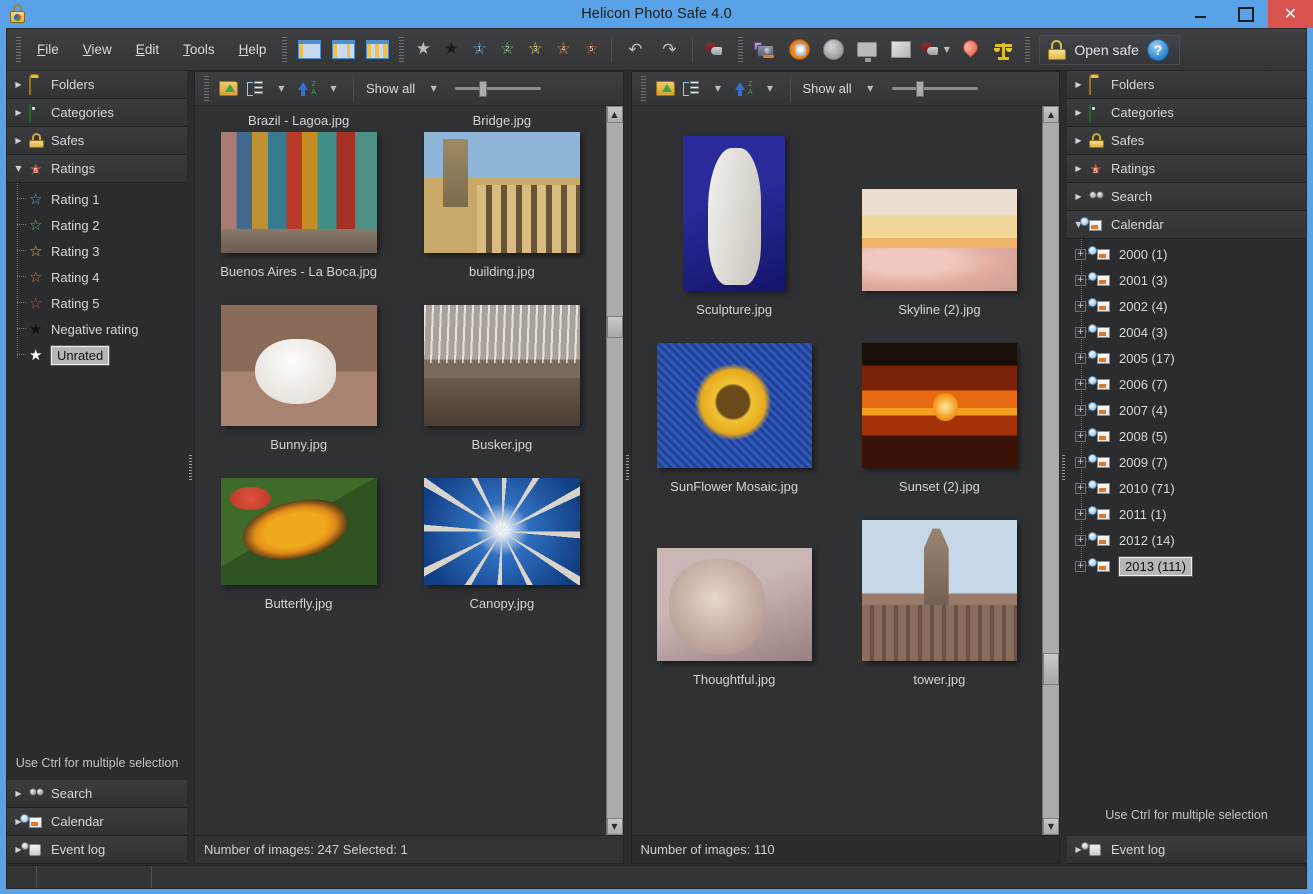 The width and height of the screenshot is (1313, 894). Describe the element at coordinates (97, 303) in the screenshot. I see `sidebar-item-rating-5: ☆ Rating 5` at that location.